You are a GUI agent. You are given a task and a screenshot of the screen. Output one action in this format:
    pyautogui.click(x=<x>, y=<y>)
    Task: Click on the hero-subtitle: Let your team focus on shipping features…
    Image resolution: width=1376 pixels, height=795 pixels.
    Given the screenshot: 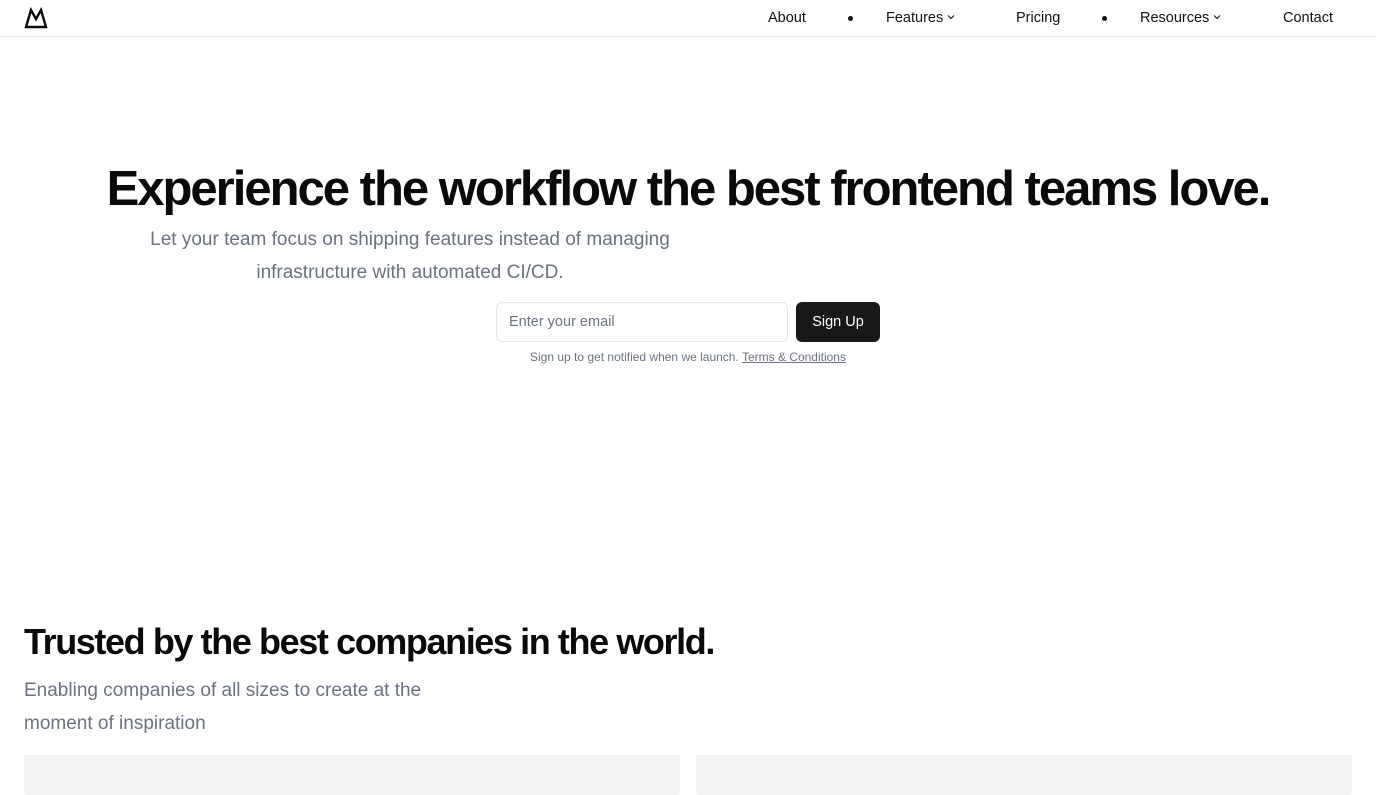 What is the action you would take?
    pyautogui.click(x=410, y=256)
    